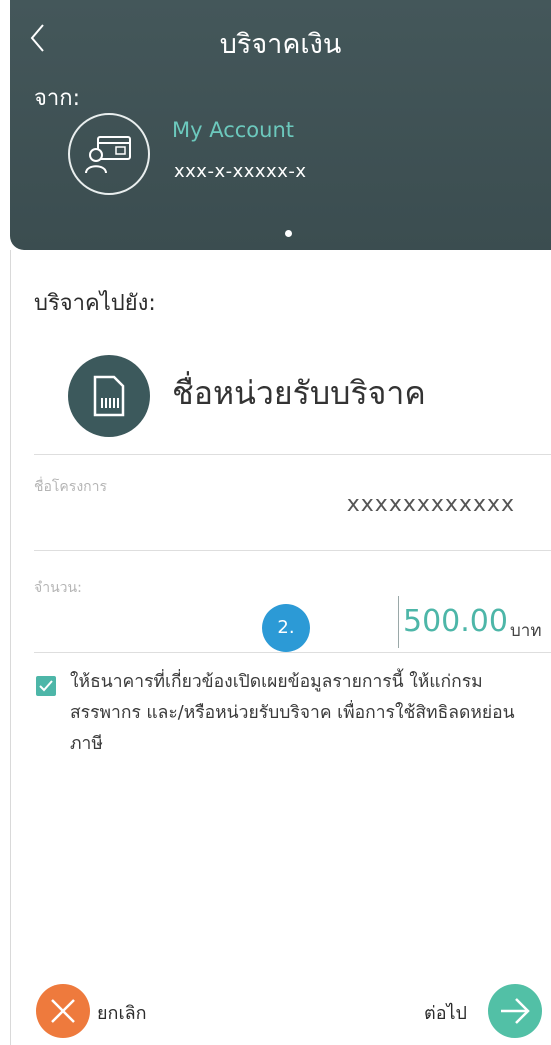 The image size is (551, 1045). I want to click on document-icon, so click(109, 396).